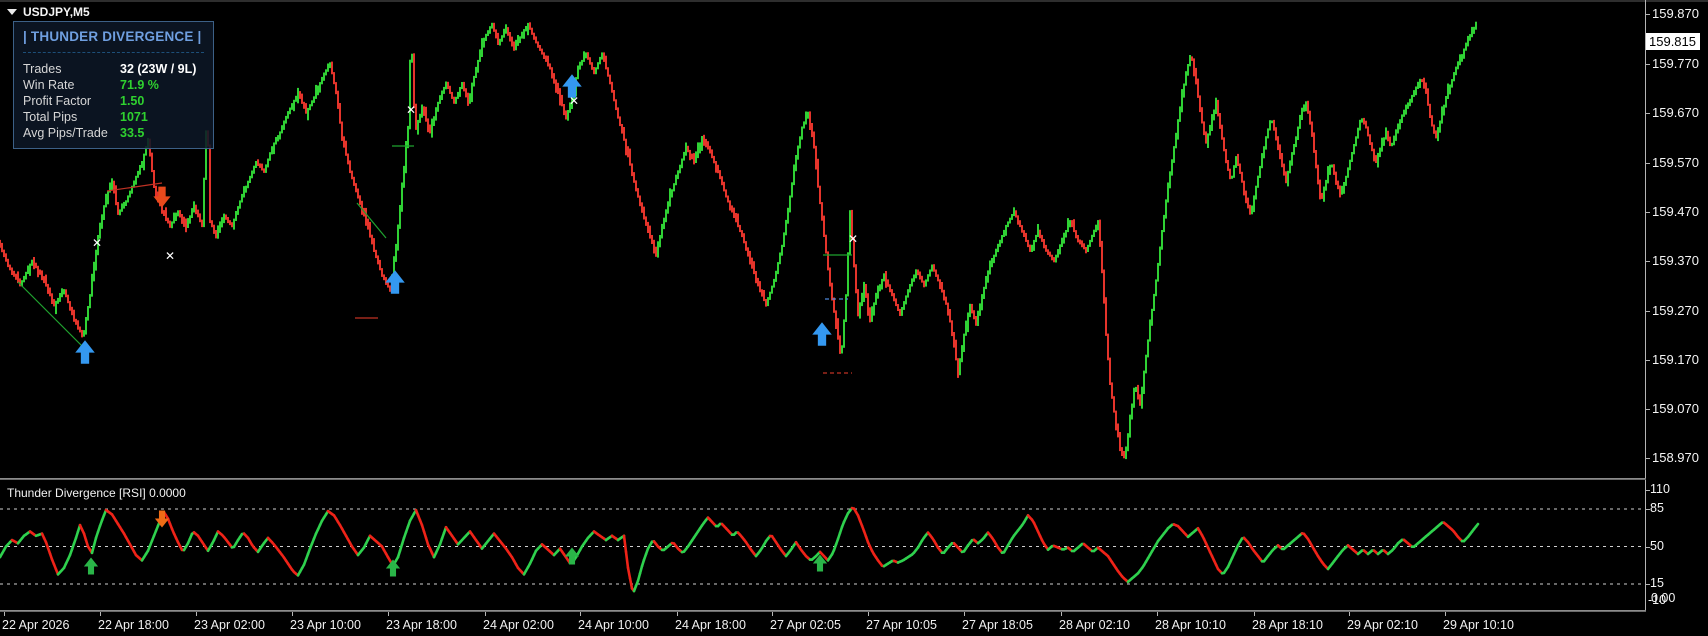 Image resolution: width=1708 pixels, height=636 pixels. What do you see at coordinates (113, 41) in the screenshot?
I see `info-panel-title: | THUNDER DIVERGENCE |` at bounding box center [113, 41].